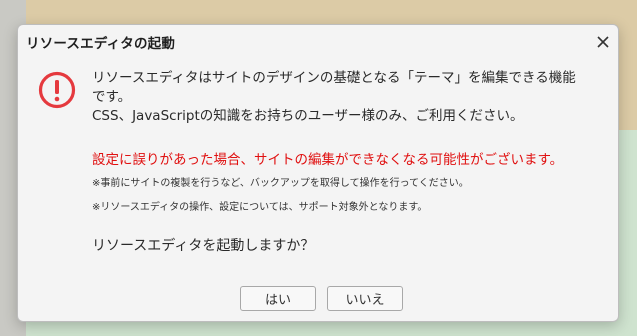  What do you see at coordinates (203, 246) in the screenshot?
I see `confirm-question: リソースエディタを起動しますか？` at bounding box center [203, 246].